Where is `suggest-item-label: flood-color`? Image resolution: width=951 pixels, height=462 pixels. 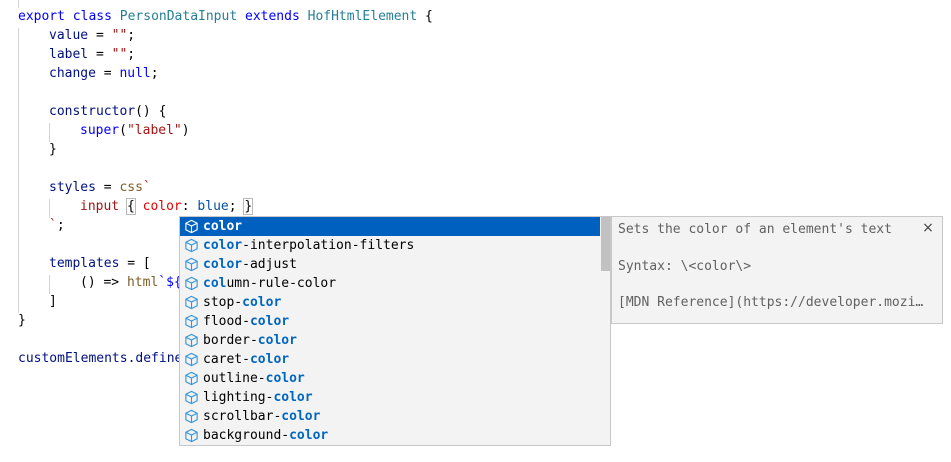 suggest-item-label: flood-color is located at coordinates (246, 321).